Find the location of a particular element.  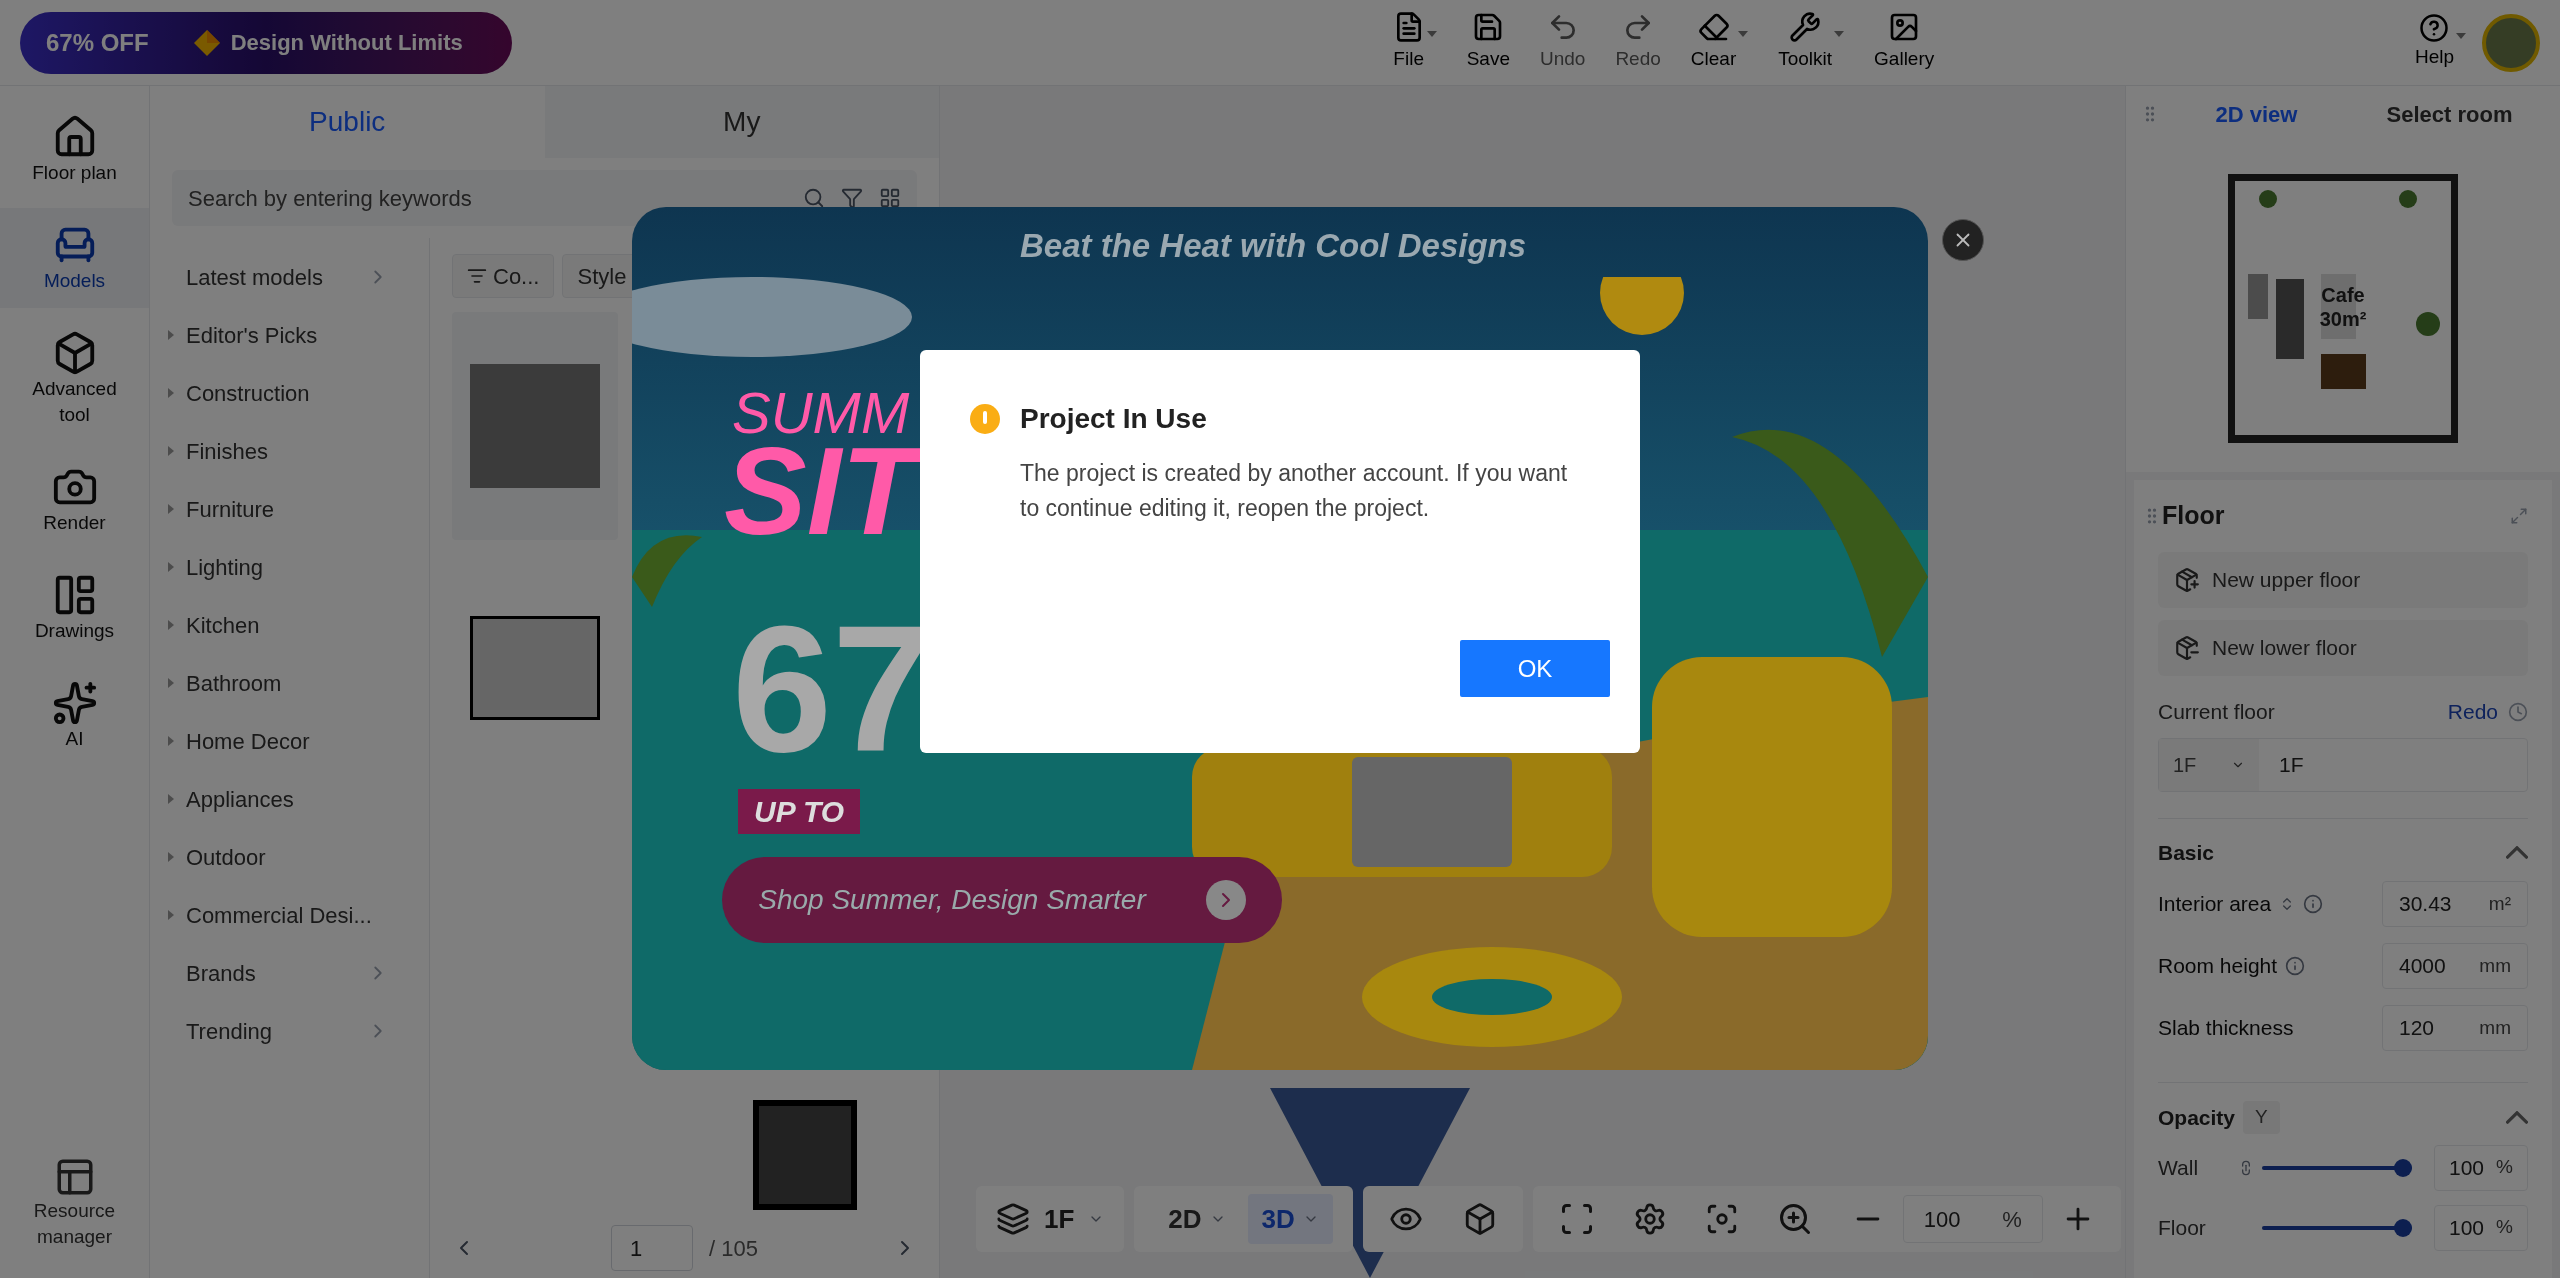

room-area: 30m² is located at coordinates (2343, 319).